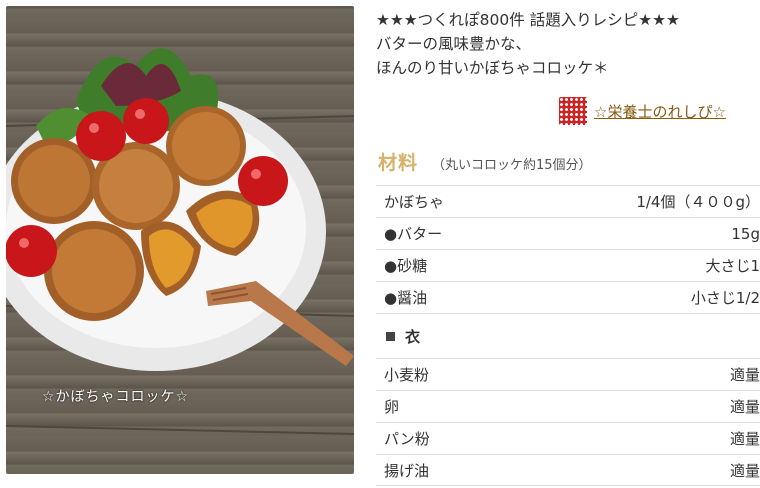 The height and width of the screenshot is (488, 760). Describe the element at coordinates (413, 234) in the screenshot. I see `ingredient-name: ●バター` at that location.